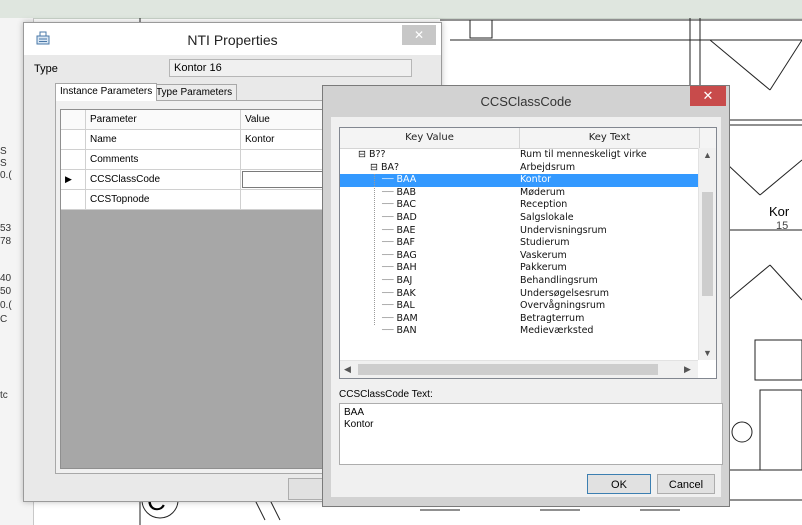 The width and height of the screenshot is (802, 525). I want to click on tree-item-key: ── BAA, so click(399, 180).